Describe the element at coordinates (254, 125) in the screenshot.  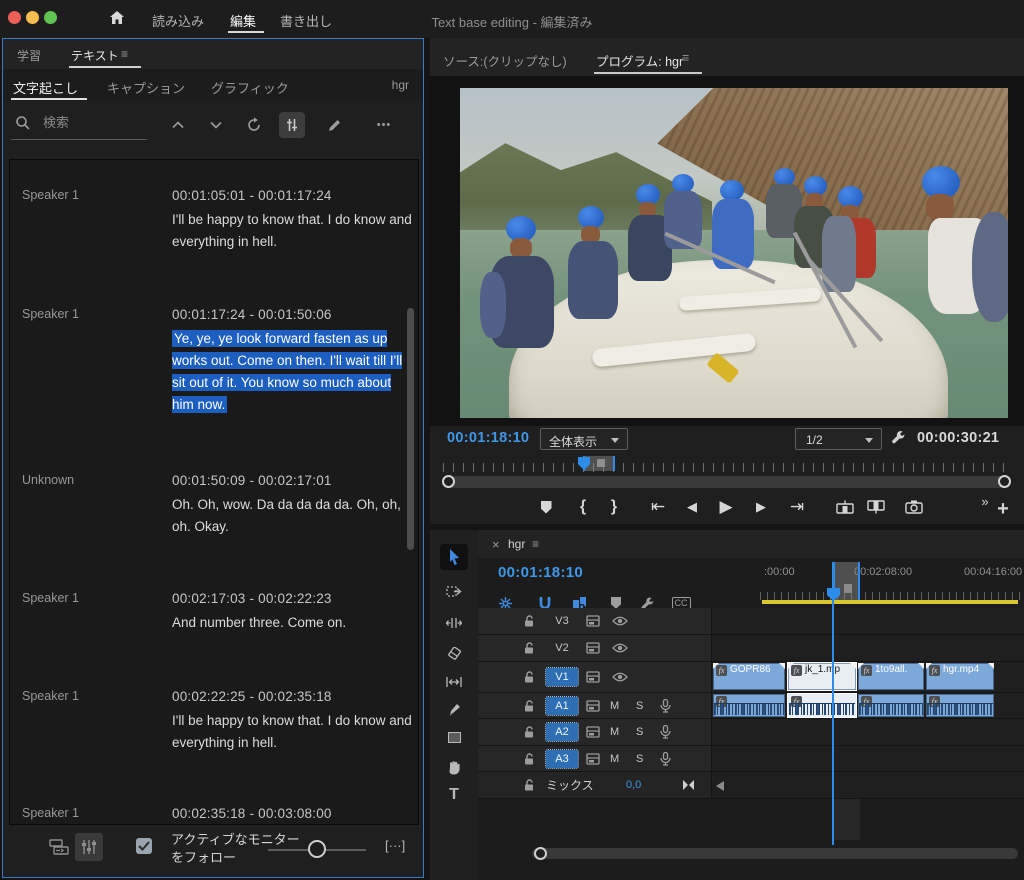
I see `retranscribe-icon` at that location.